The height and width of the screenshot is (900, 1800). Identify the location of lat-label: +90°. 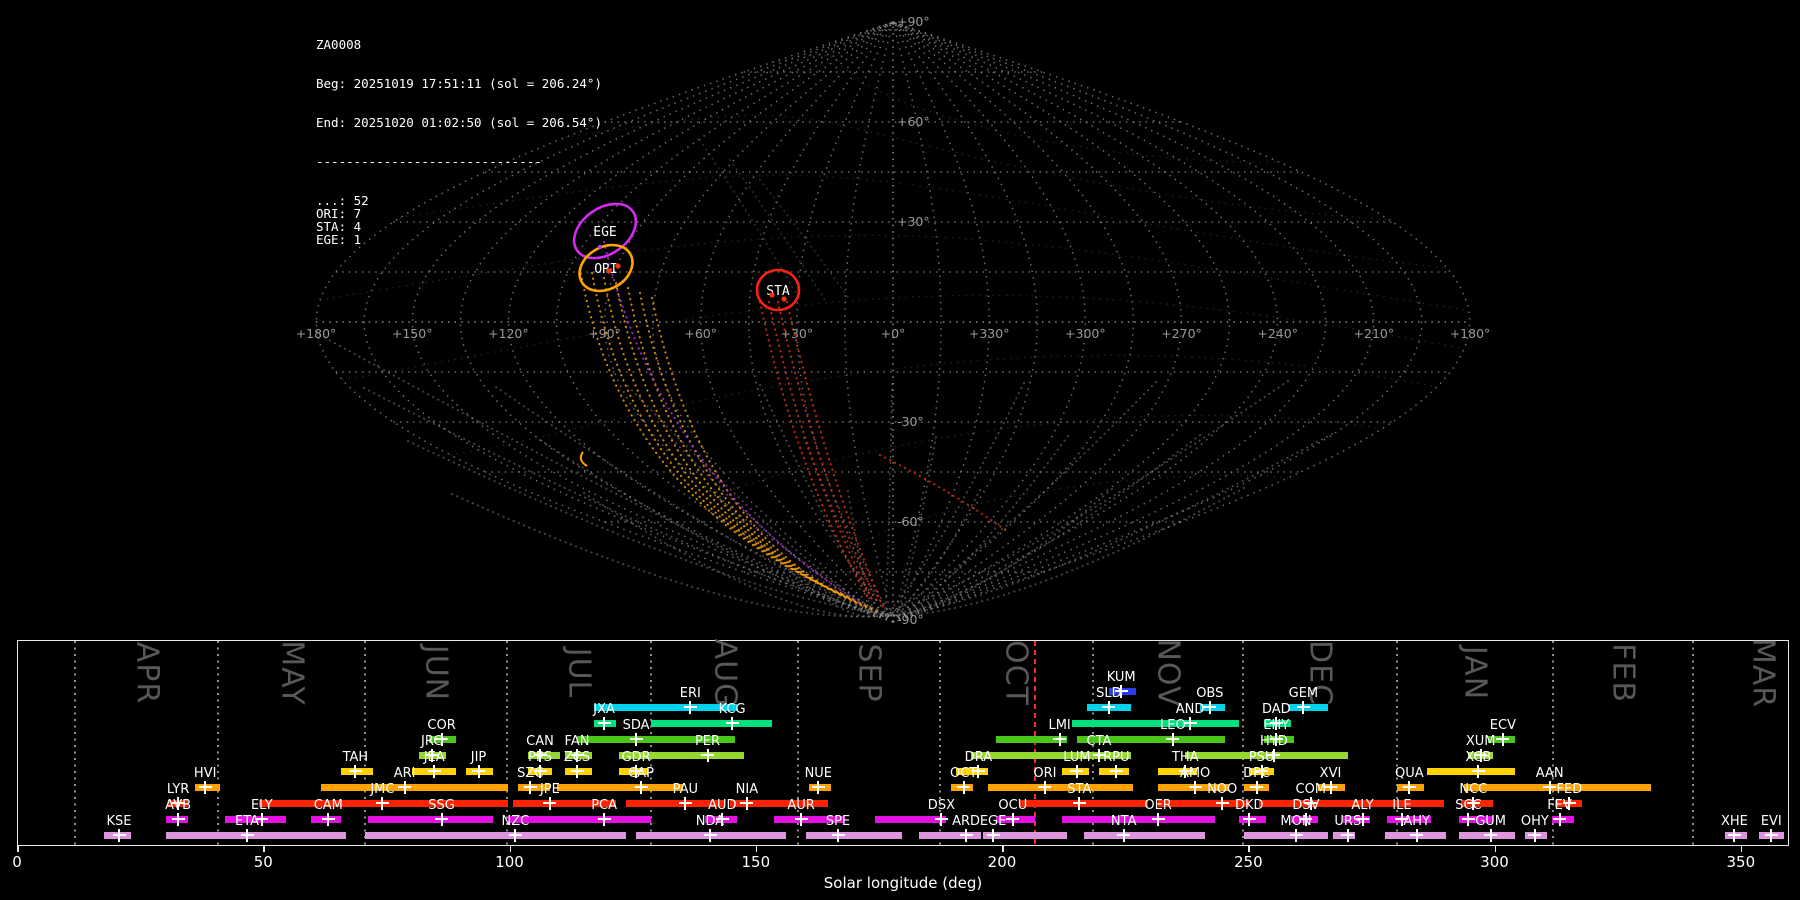
(913, 21).